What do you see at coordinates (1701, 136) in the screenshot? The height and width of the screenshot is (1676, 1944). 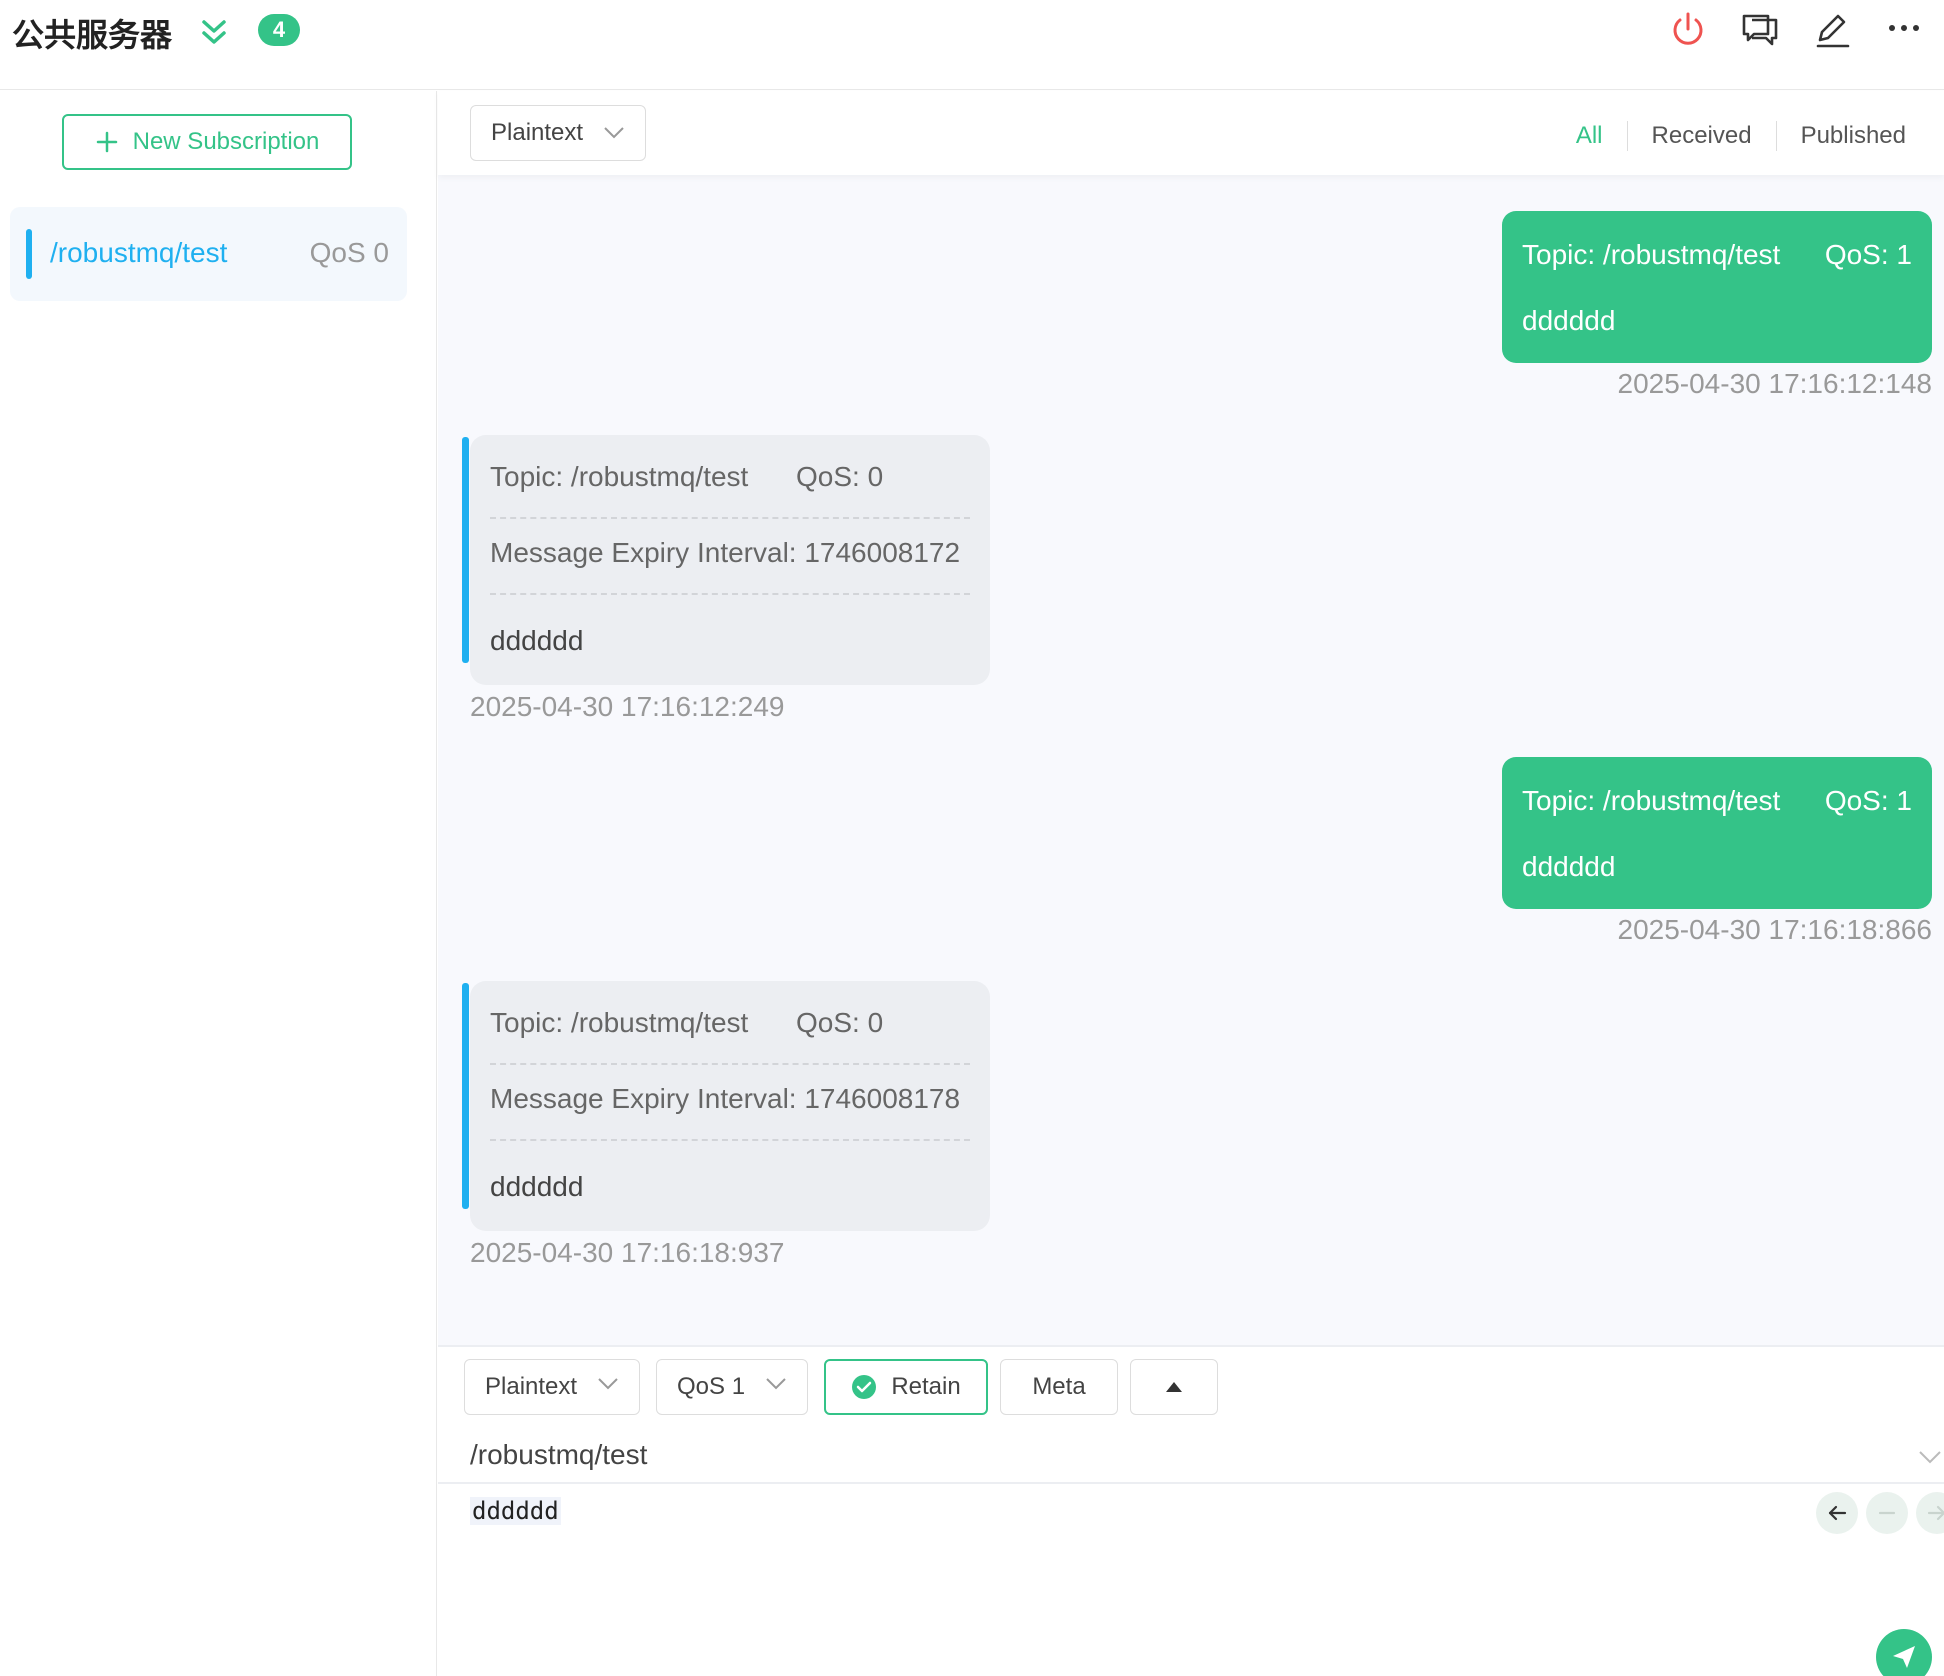 I see `tab-received: Received` at bounding box center [1701, 136].